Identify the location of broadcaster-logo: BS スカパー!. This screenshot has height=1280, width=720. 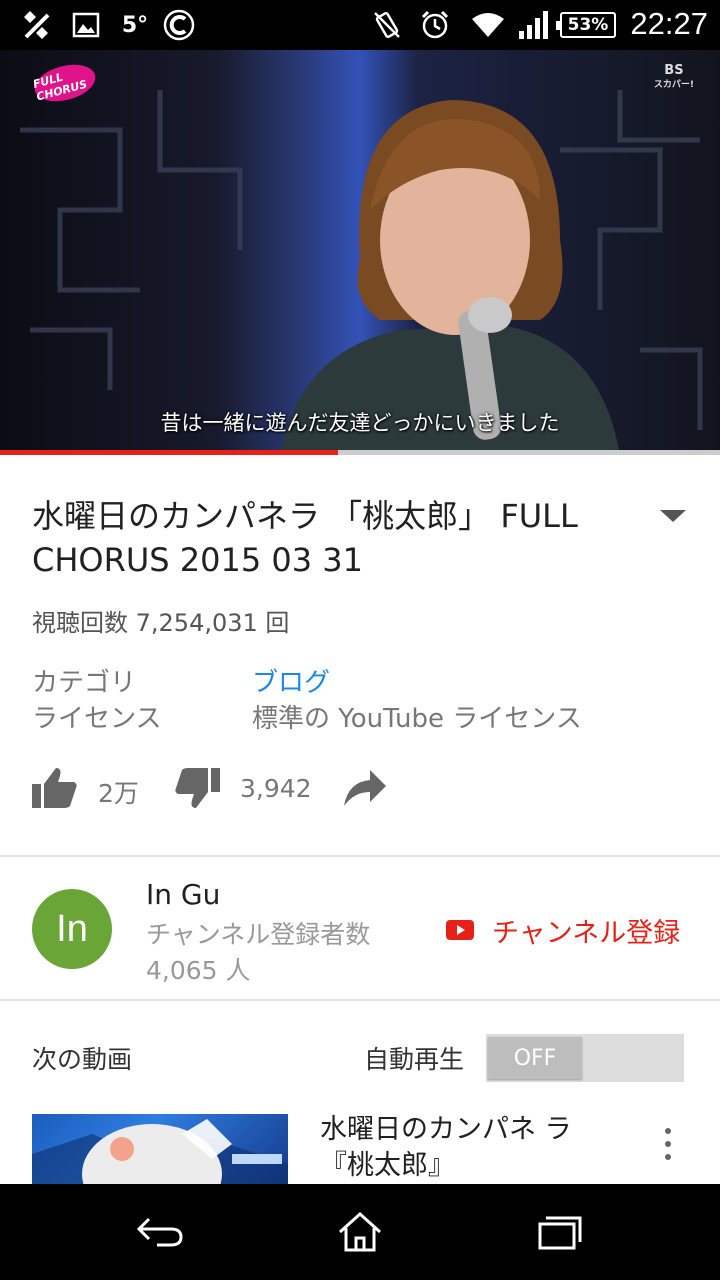
(674, 78).